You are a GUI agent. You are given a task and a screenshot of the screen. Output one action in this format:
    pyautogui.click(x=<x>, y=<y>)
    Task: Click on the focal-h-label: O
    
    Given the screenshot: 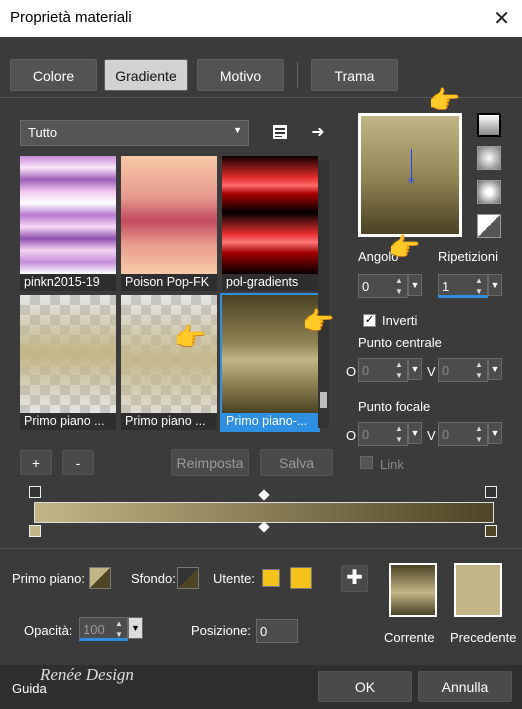 What is the action you would take?
    pyautogui.click(x=351, y=435)
    